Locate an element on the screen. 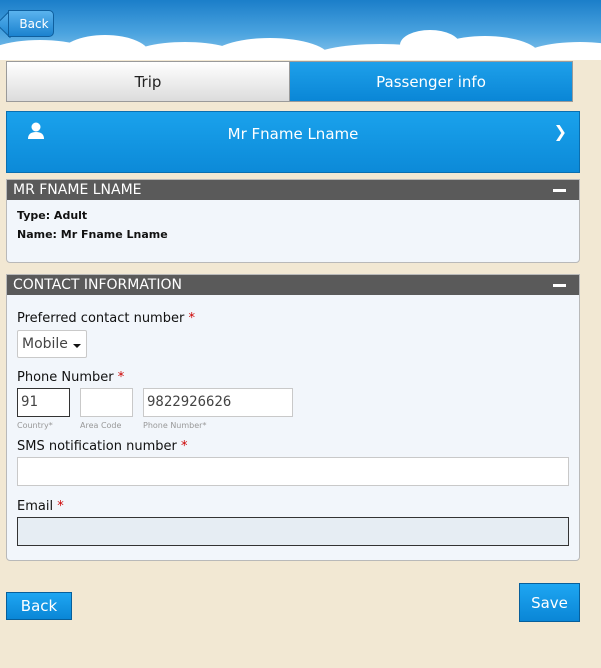 This screenshot has width=601, height=668. passenger-panel-title: MR FNAME LNAME is located at coordinates (77, 190).